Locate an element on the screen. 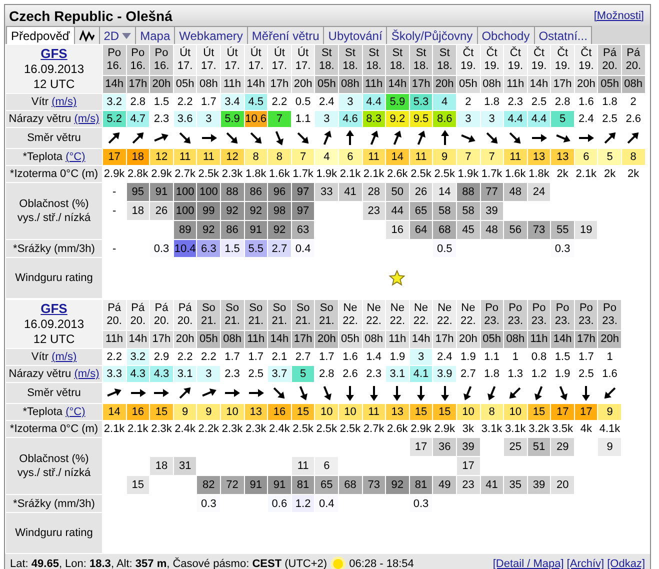 This screenshot has width=659, height=569. precipitation: 0.6 is located at coordinates (279, 503).